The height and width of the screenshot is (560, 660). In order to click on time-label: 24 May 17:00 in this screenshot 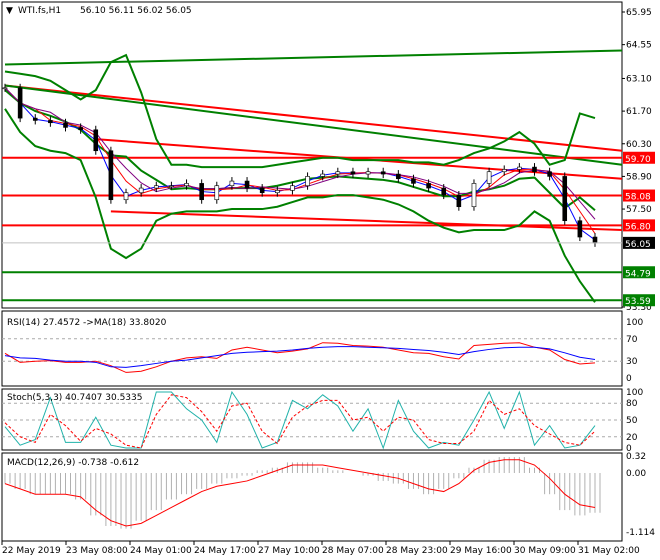, I will do `click(225, 551)`.